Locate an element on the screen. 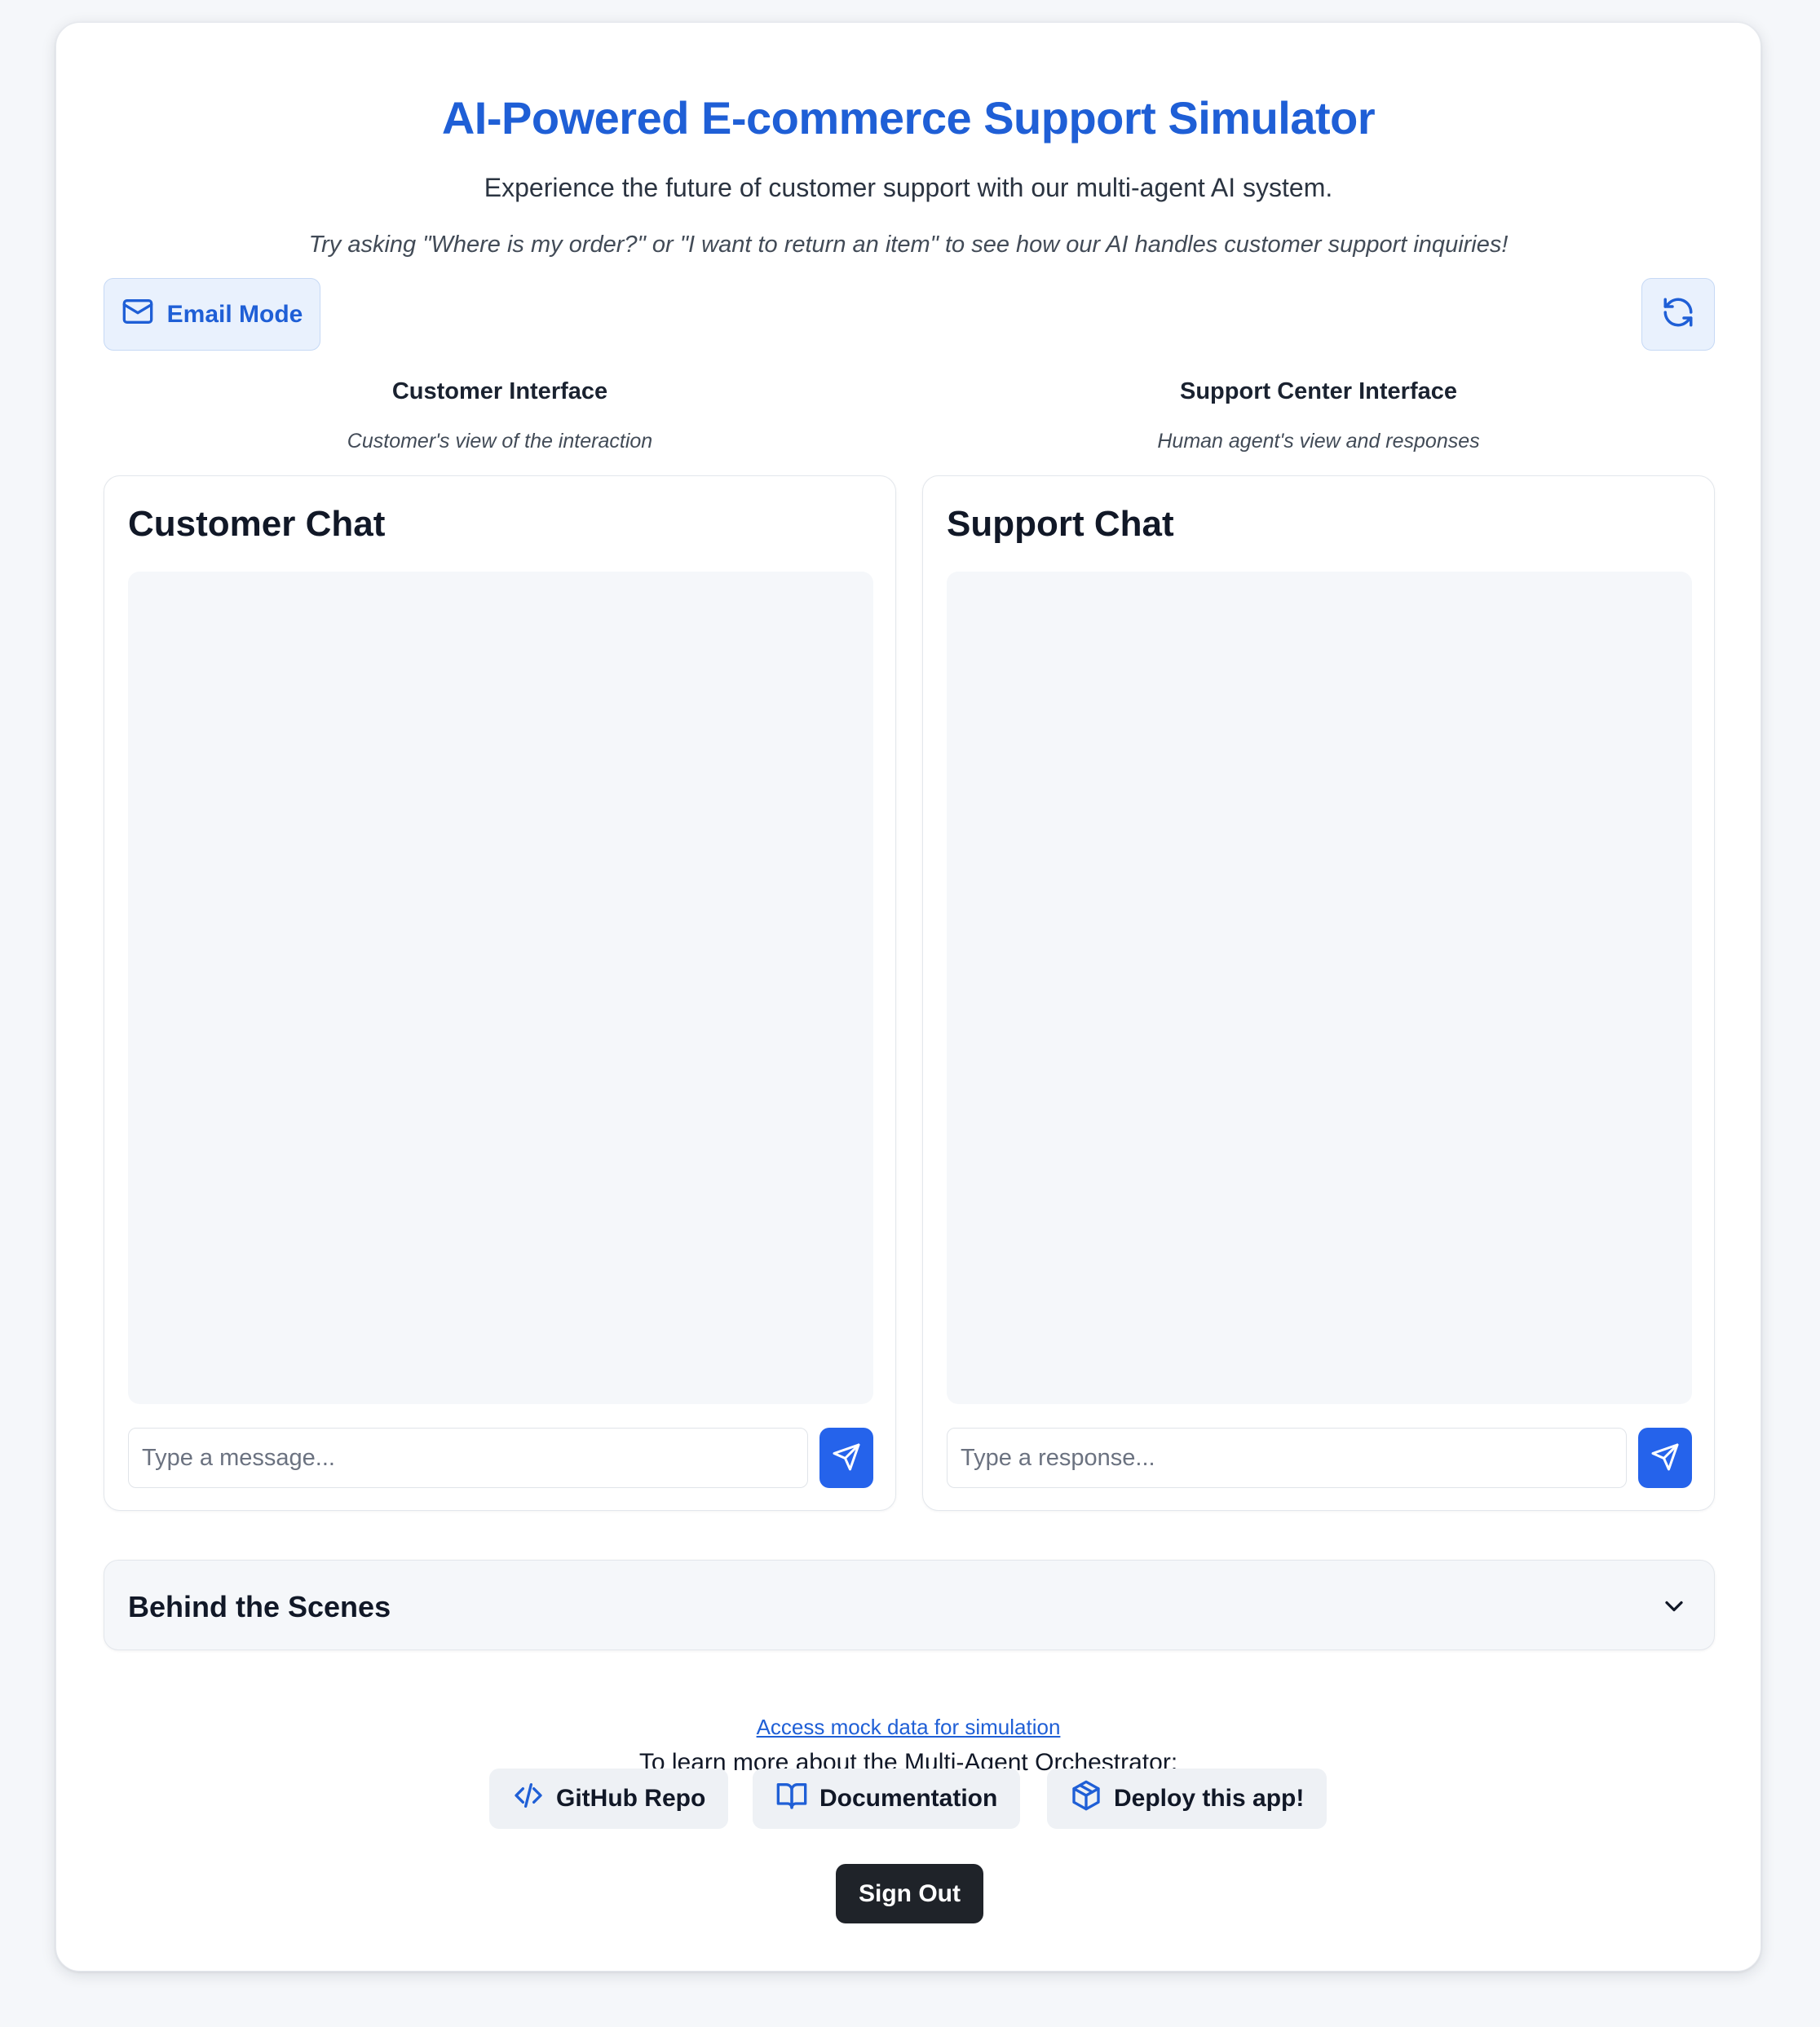 This screenshot has width=1820, height=2027. customer-message-input is located at coordinates (468, 1458).